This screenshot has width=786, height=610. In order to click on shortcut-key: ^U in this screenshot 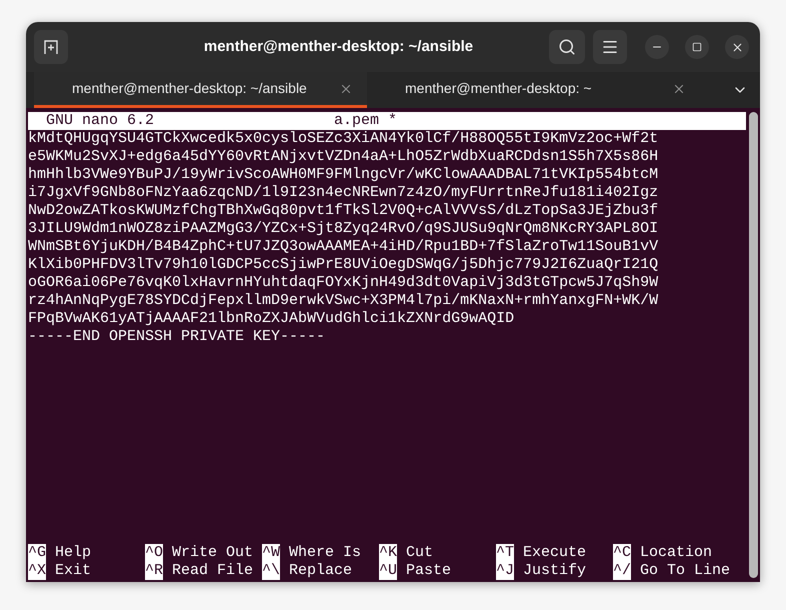, I will do `click(388, 571)`.